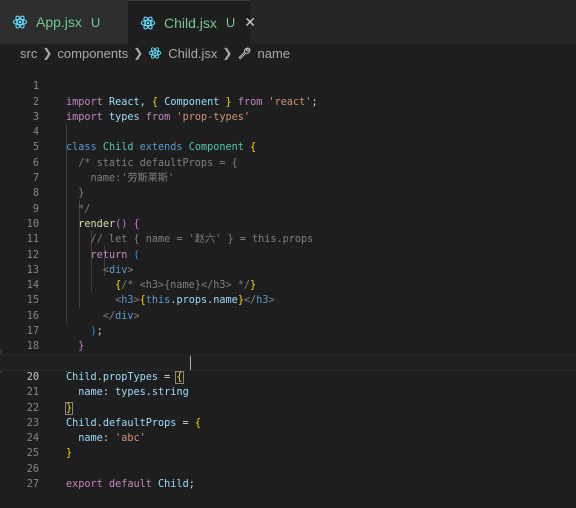  Describe the element at coordinates (288, 330) in the screenshot. I see `code-line: 17 }` at that location.